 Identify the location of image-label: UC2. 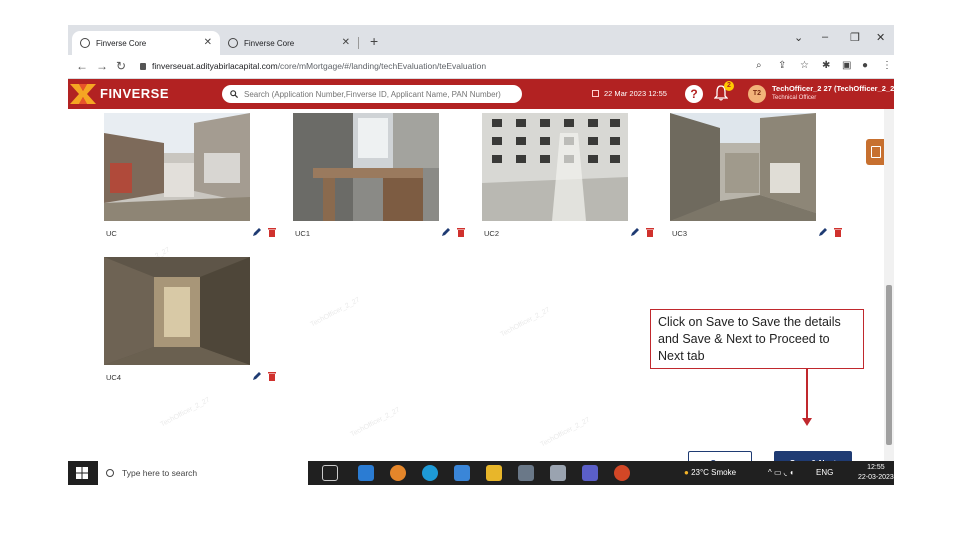
(492, 233).